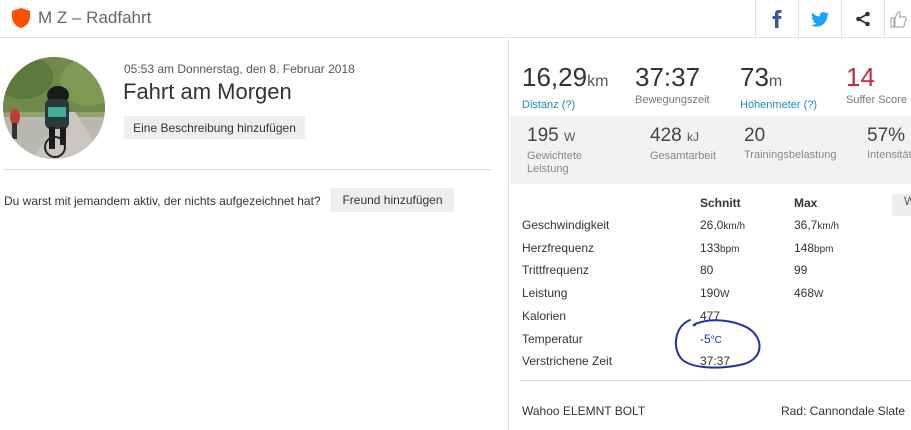  I want to click on stat-value: 16,29, so click(555, 77).